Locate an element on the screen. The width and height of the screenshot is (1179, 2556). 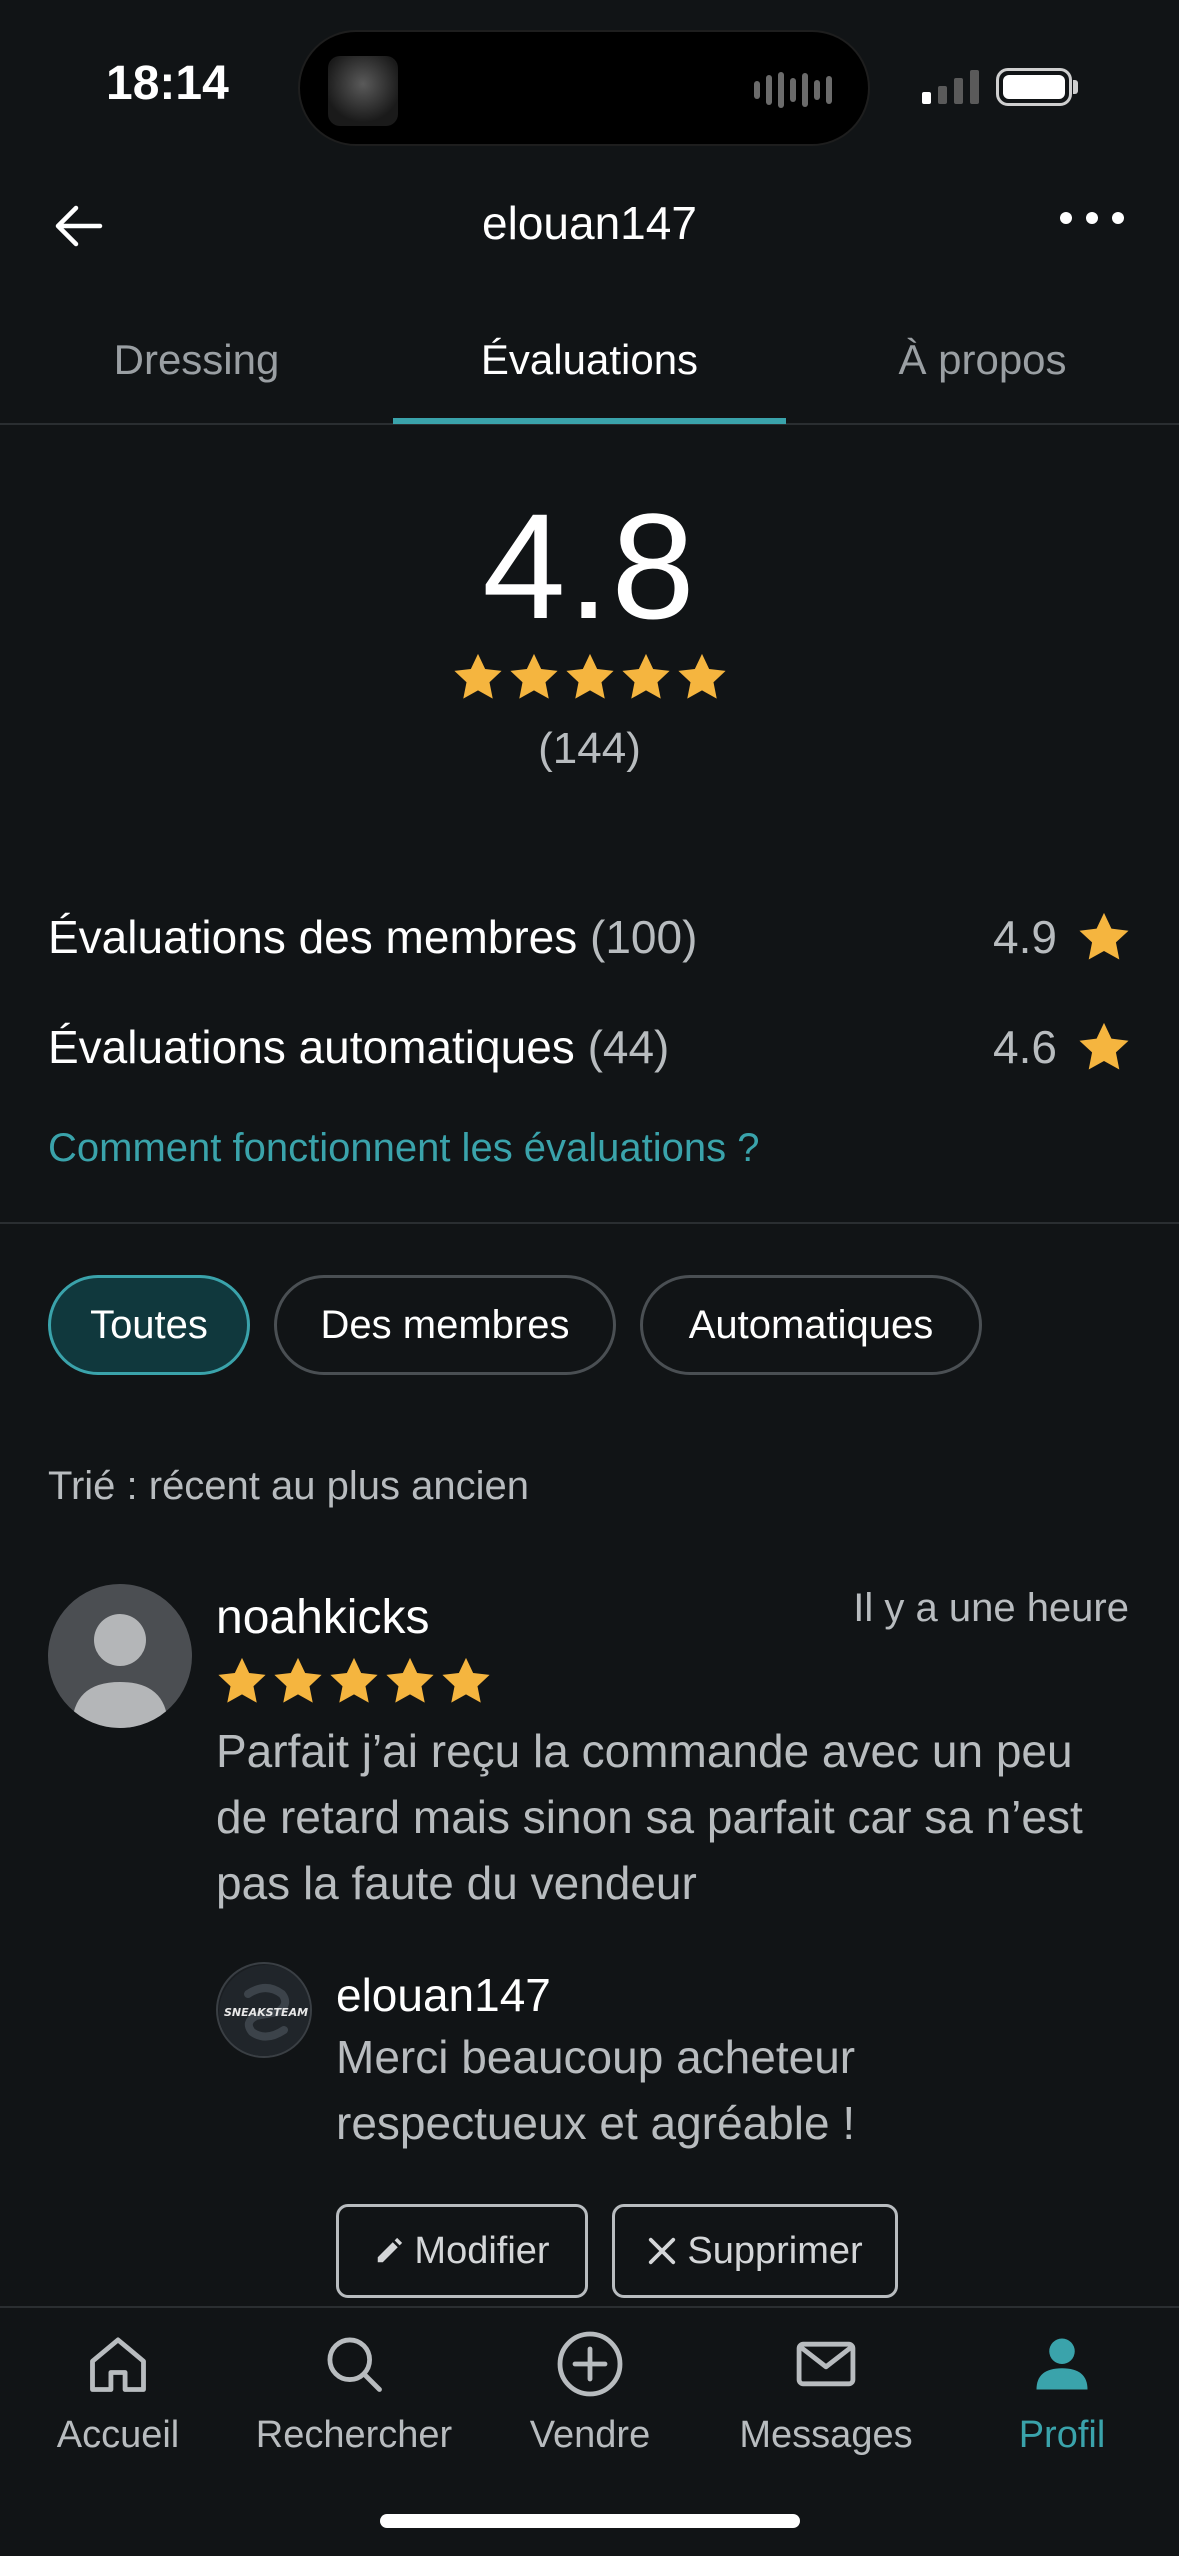
home-indicator is located at coordinates (590, 2521).